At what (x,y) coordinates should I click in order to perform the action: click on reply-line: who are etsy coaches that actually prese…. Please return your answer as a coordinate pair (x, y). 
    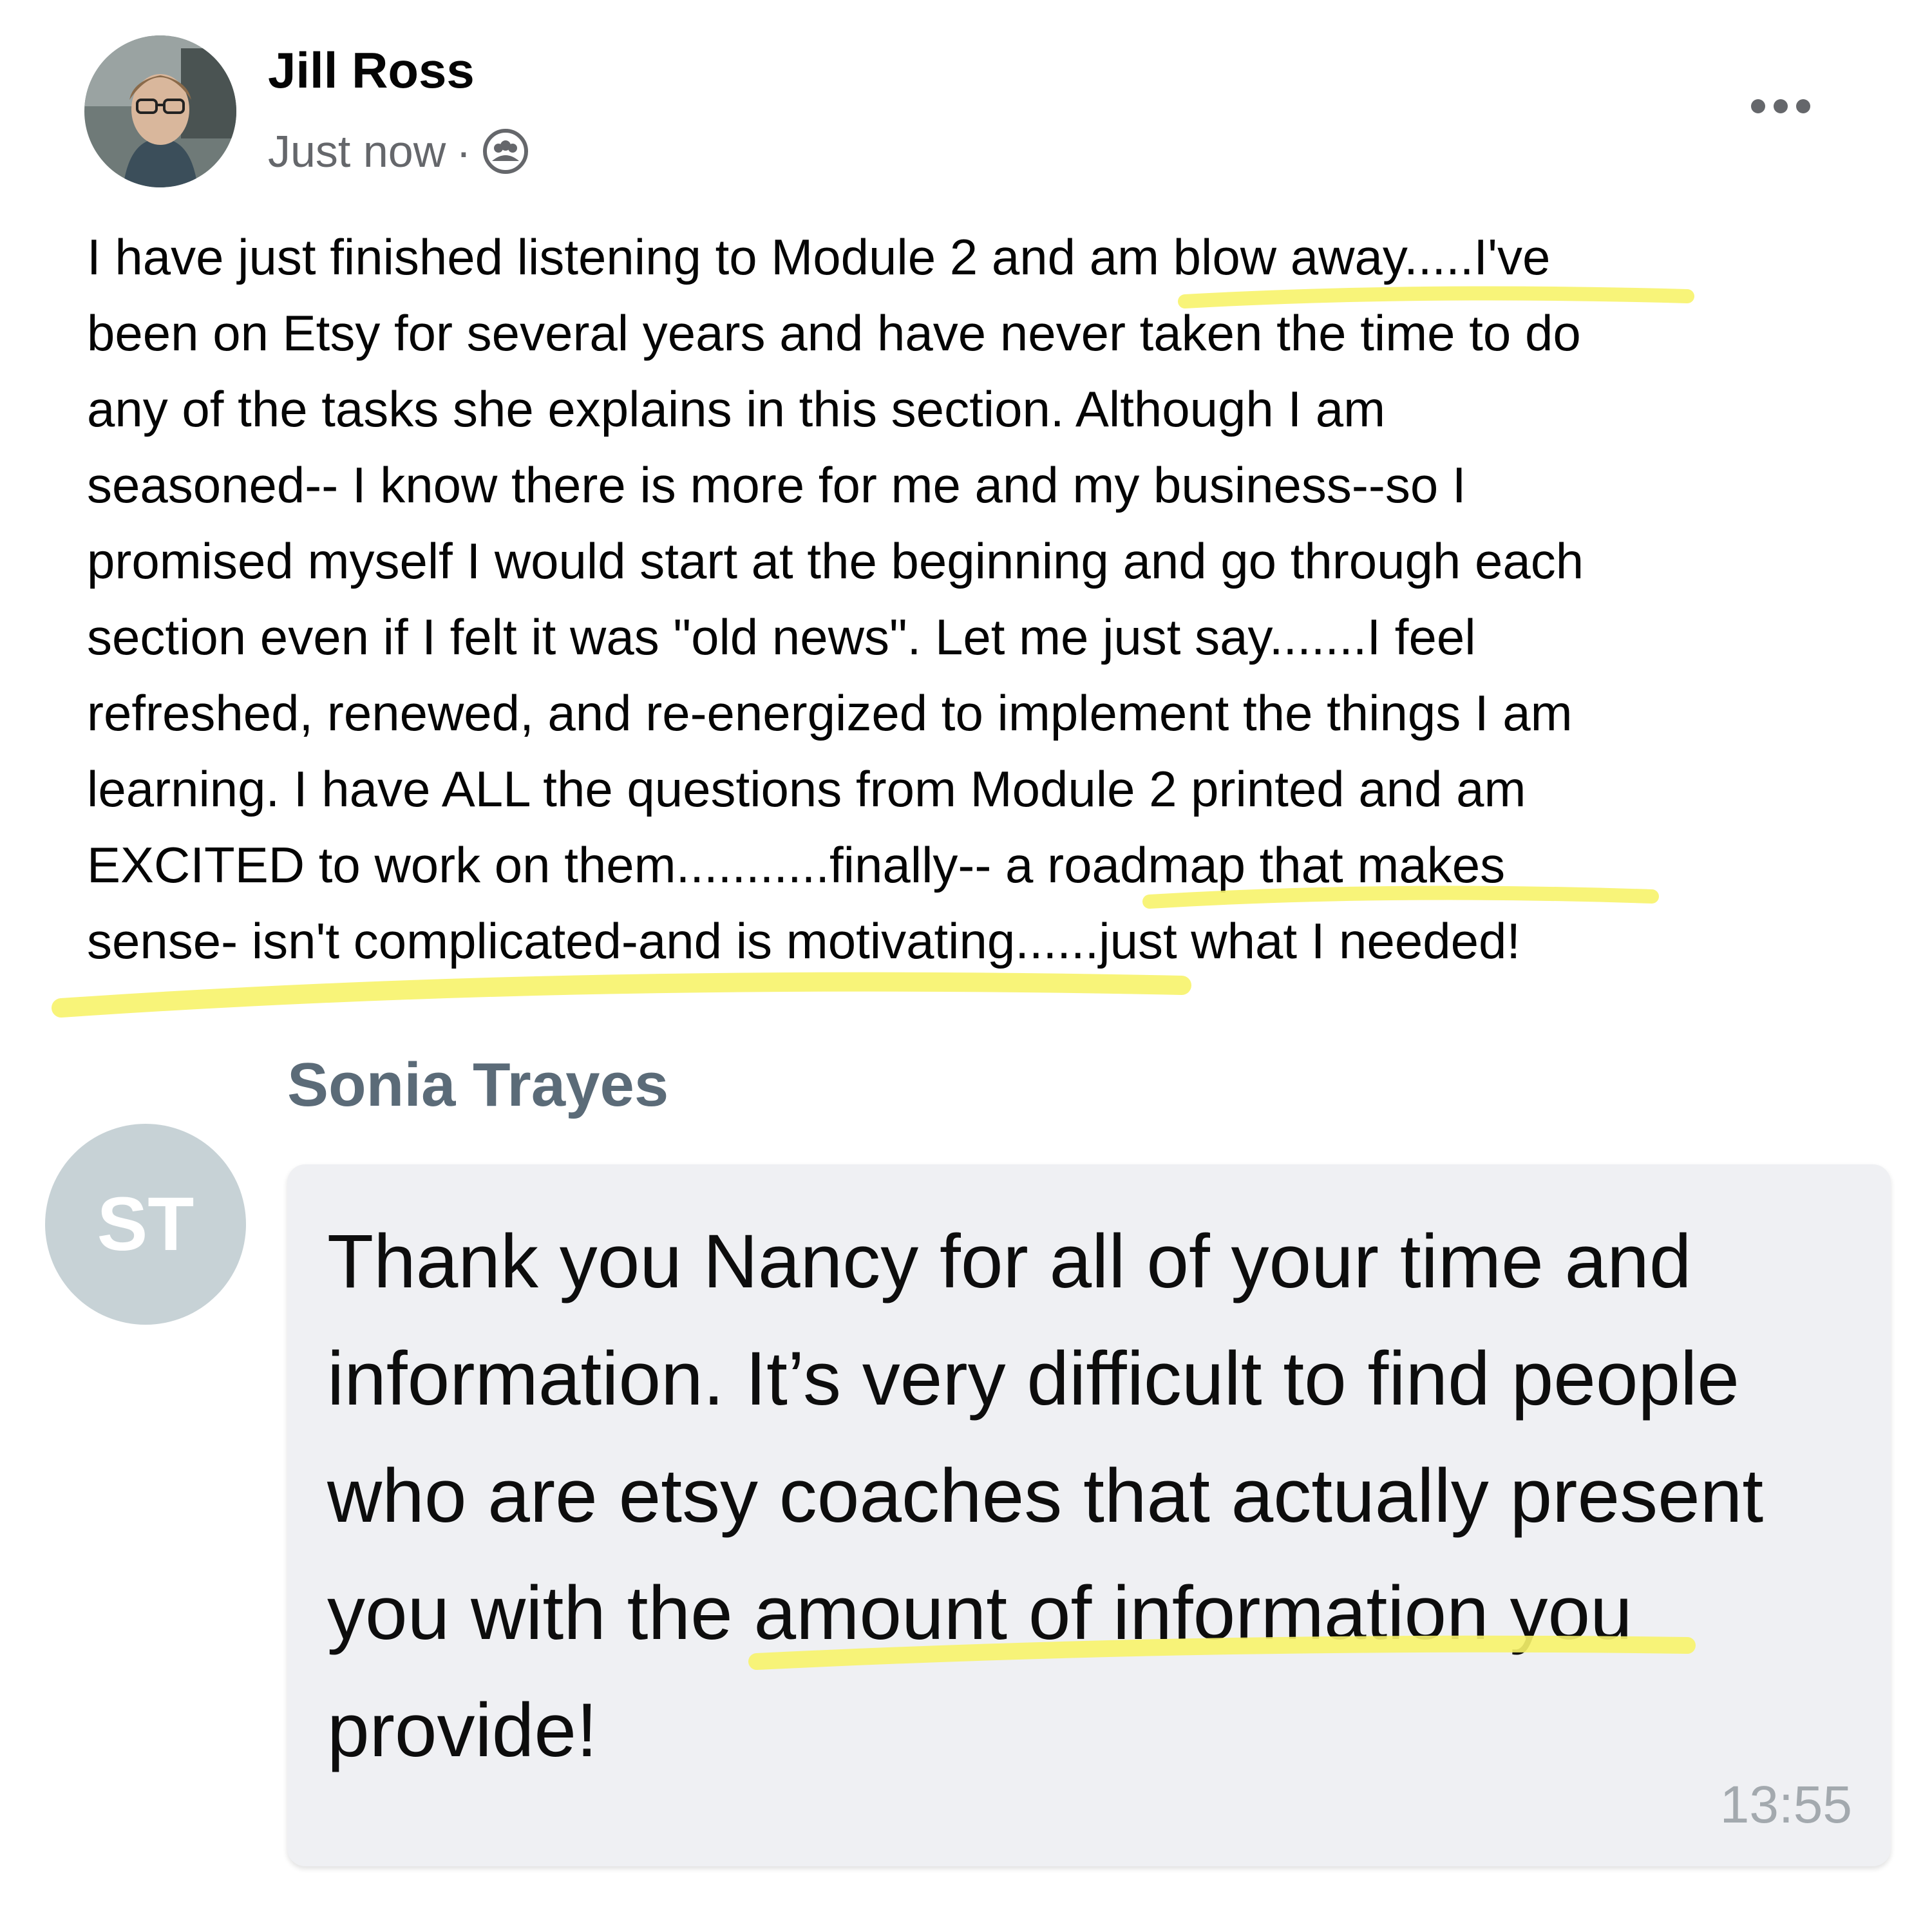
    Looking at the image, I should click on (1045, 1496).